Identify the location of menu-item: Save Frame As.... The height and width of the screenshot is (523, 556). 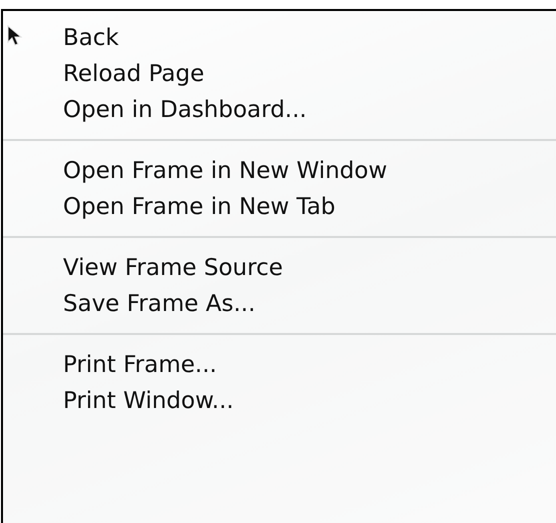
(159, 304).